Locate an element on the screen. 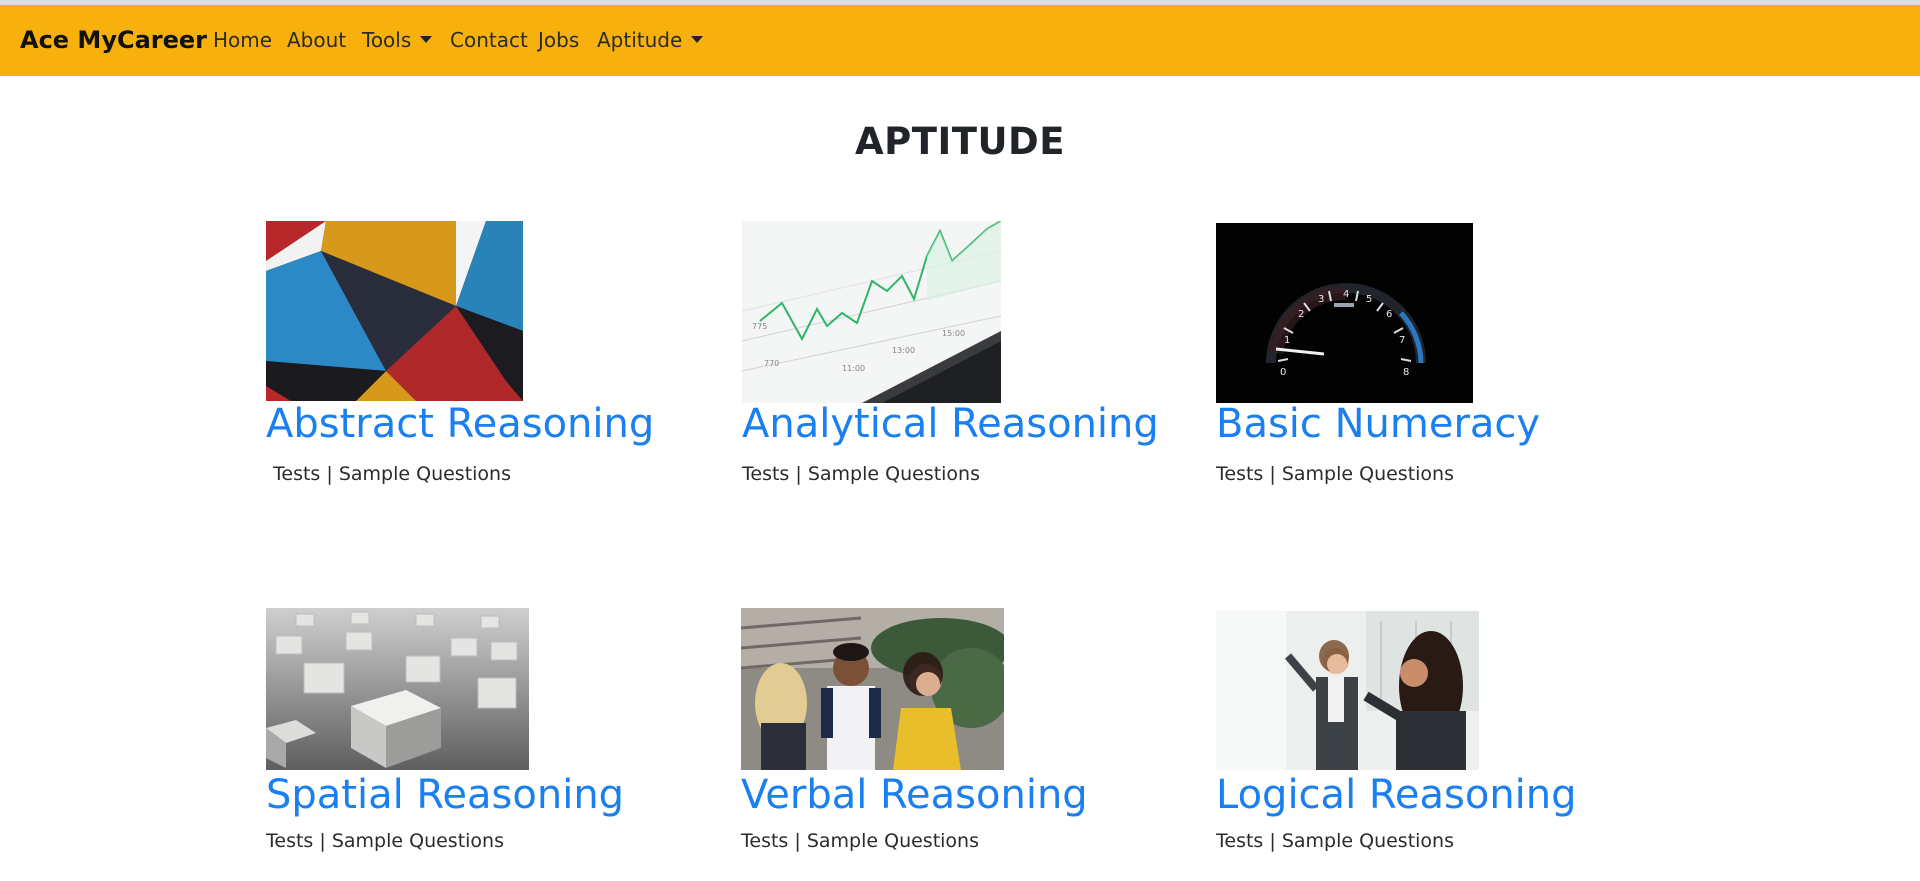 The height and width of the screenshot is (881, 1920). card-title-link: Analytical Reasoning is located at coordinates (950, 424).